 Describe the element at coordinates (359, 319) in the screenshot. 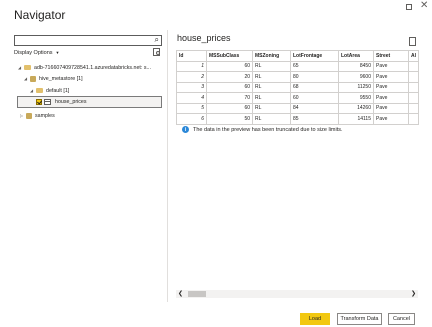

I see `transform-data-button: Transform Data` at that location.